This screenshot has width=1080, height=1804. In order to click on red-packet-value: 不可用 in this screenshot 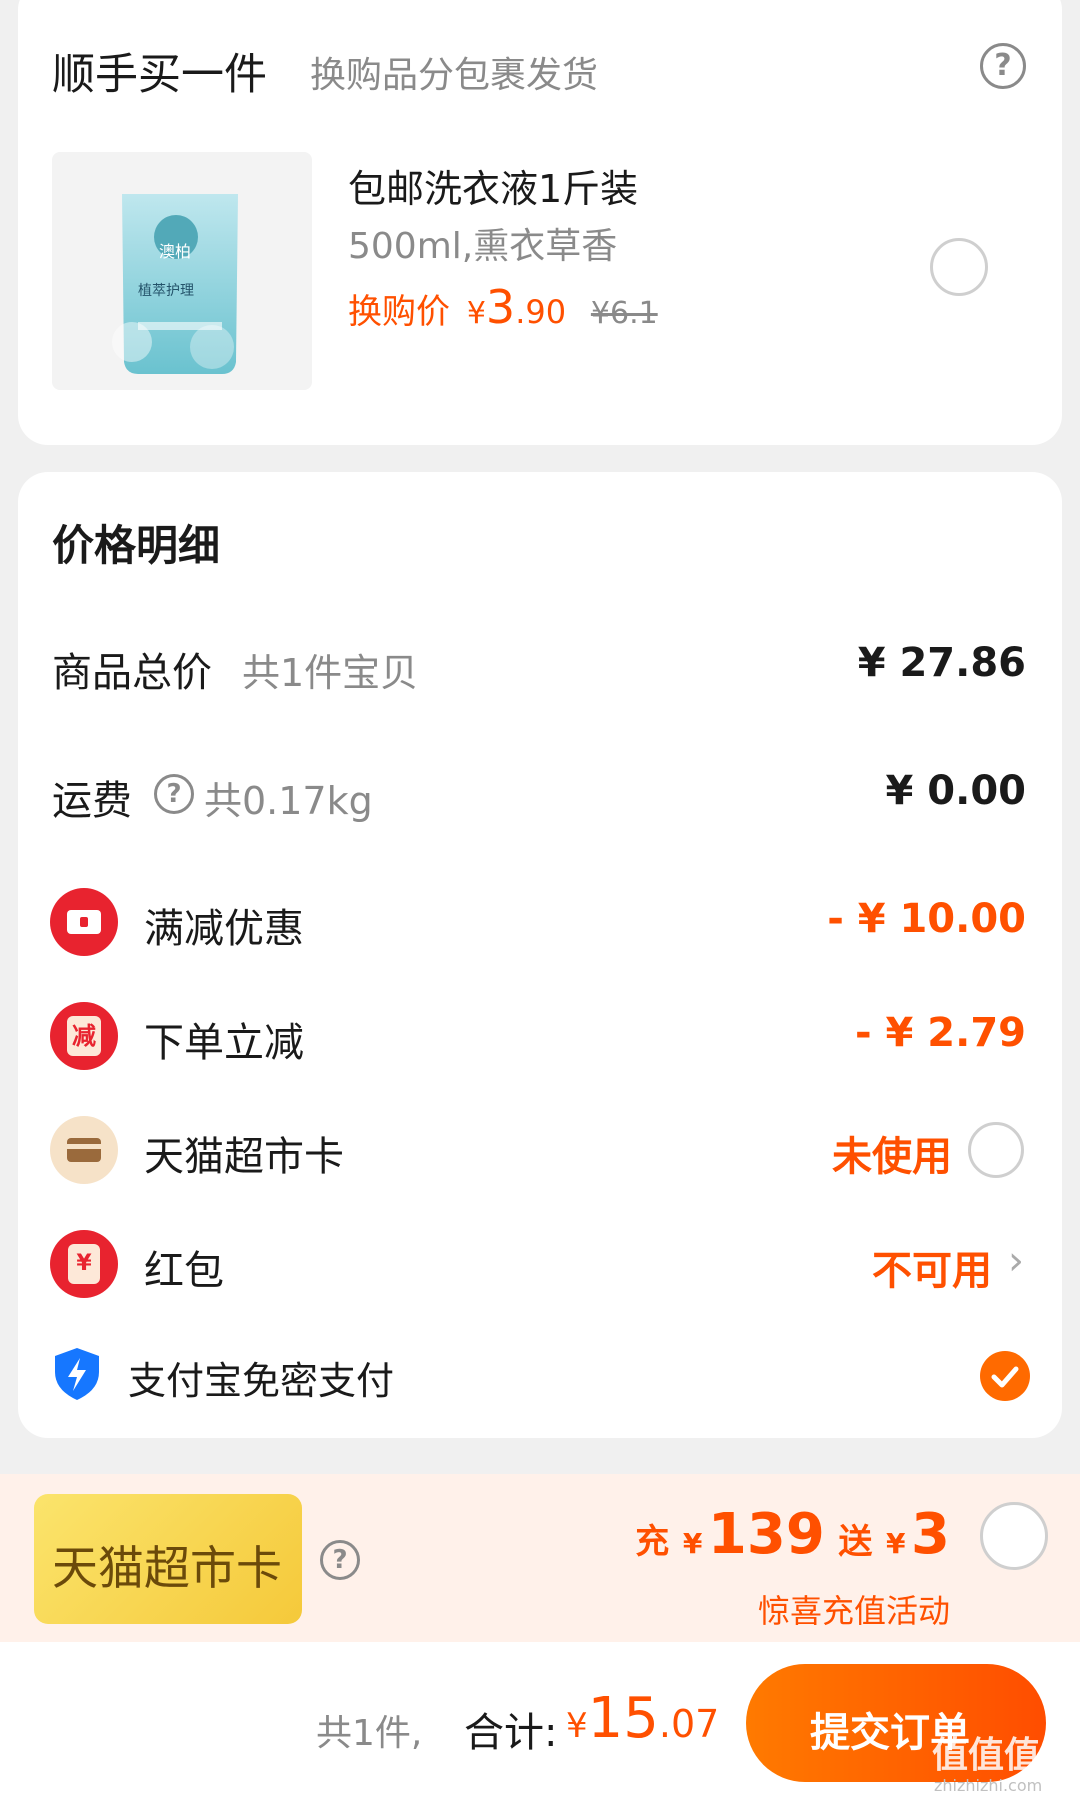, I will do `click(932, 1267)`.